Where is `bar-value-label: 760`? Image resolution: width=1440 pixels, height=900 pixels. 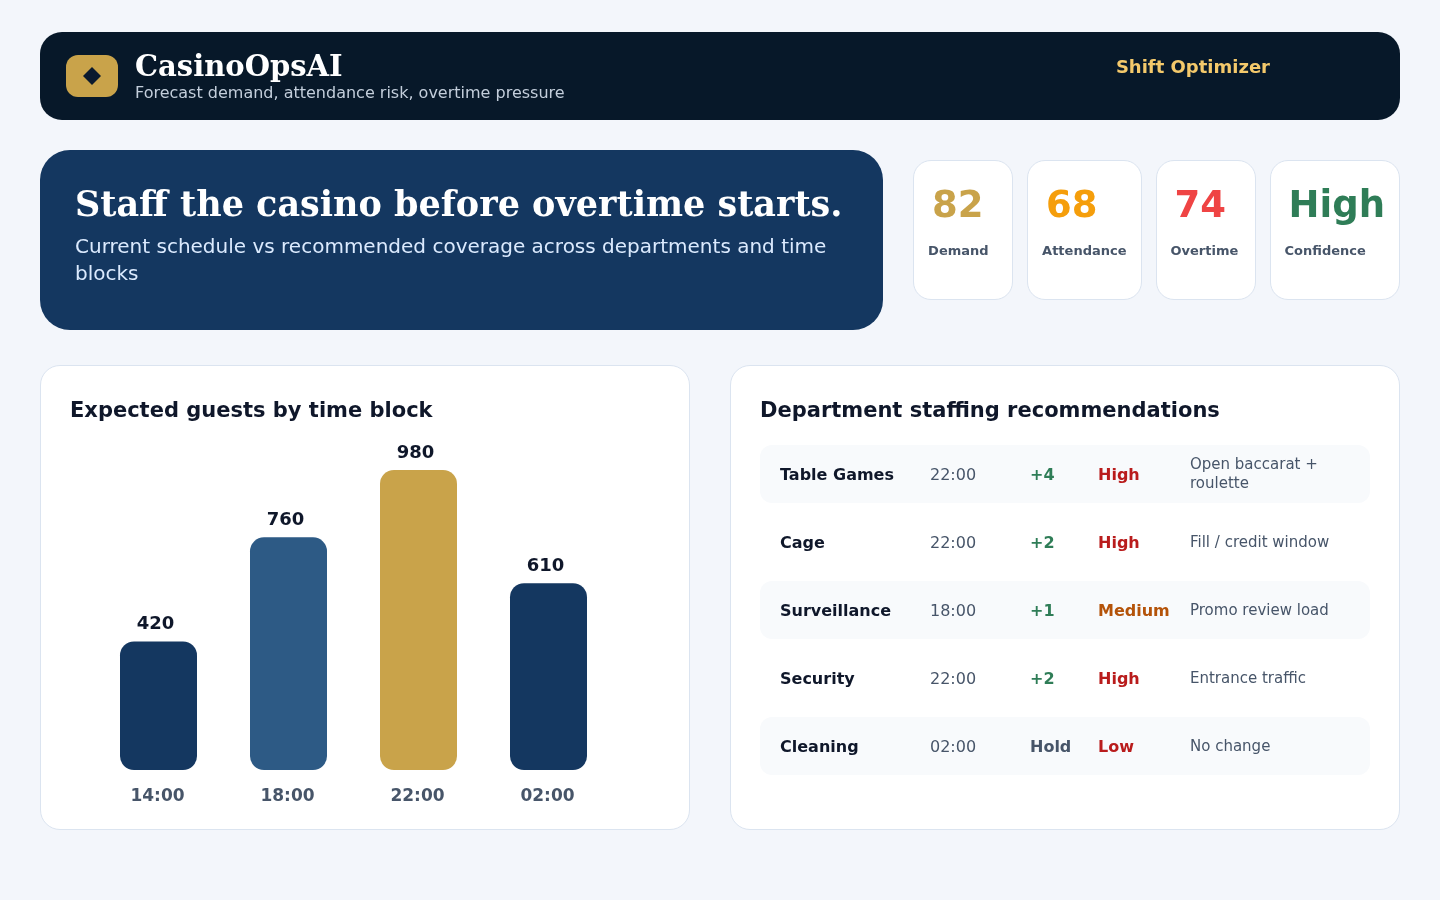 bar-value-label: 760 is located at coordinates (285, 519).